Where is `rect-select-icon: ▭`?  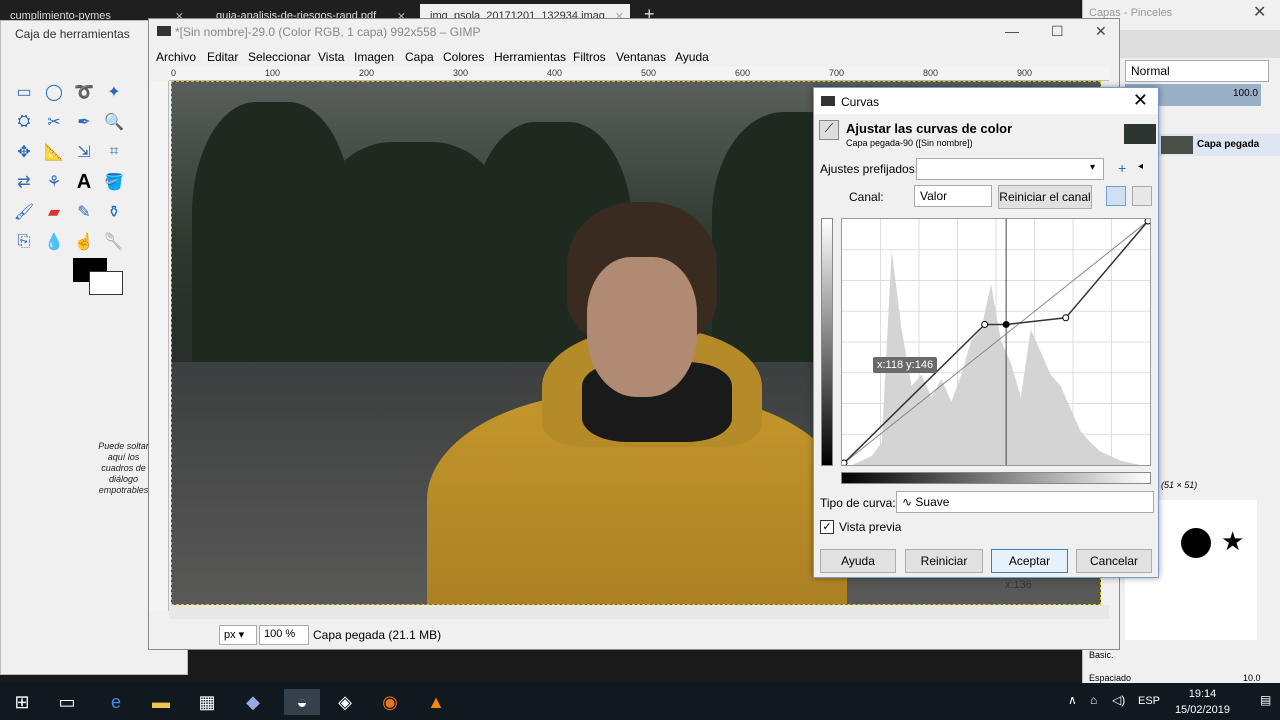 rect-select-icon: ▭ is located at coordinates (24, 92).